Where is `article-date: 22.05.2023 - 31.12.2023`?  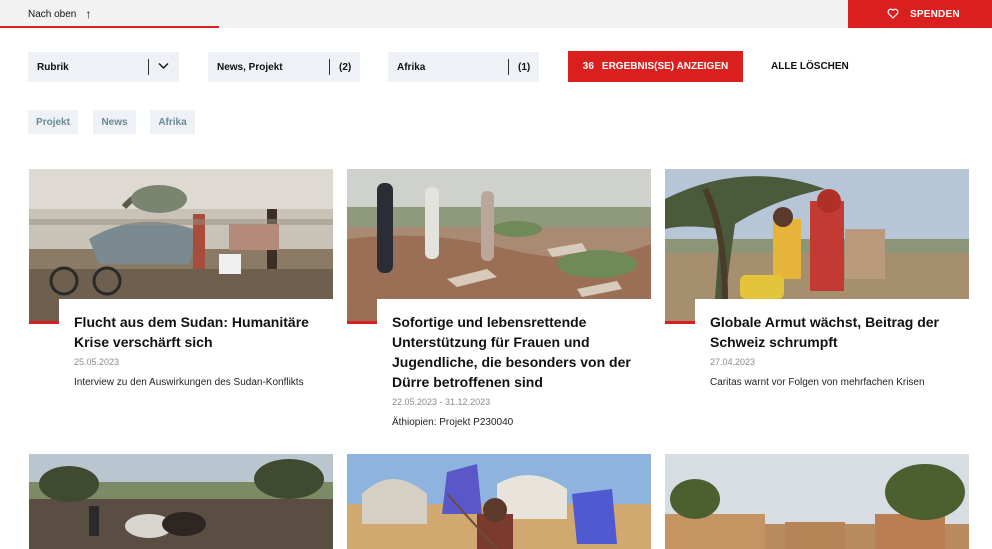
article-date: 22.05.2023 - 31.12.2023 is located at coordinates (441, 402).